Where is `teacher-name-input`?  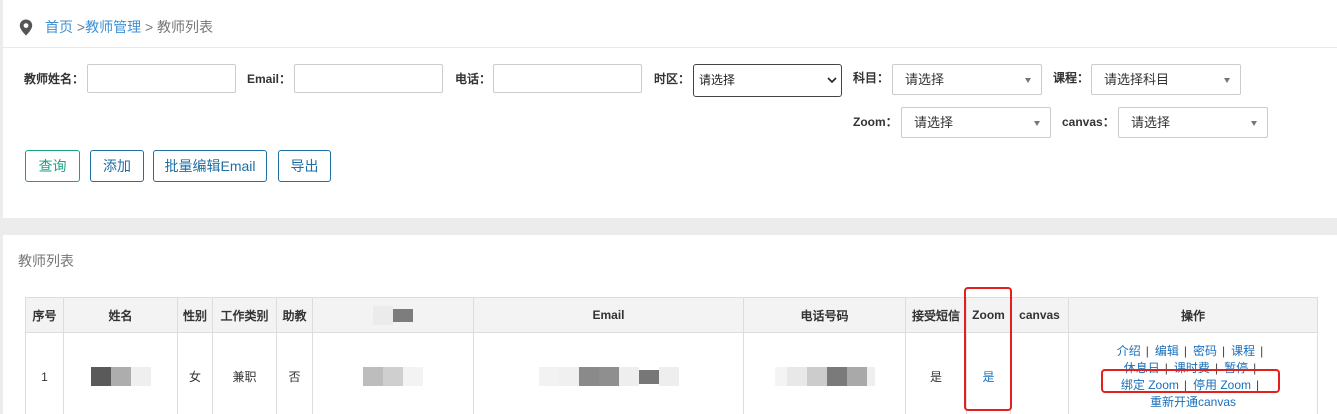
teacher-name-input is located at coordinates (161, 78).